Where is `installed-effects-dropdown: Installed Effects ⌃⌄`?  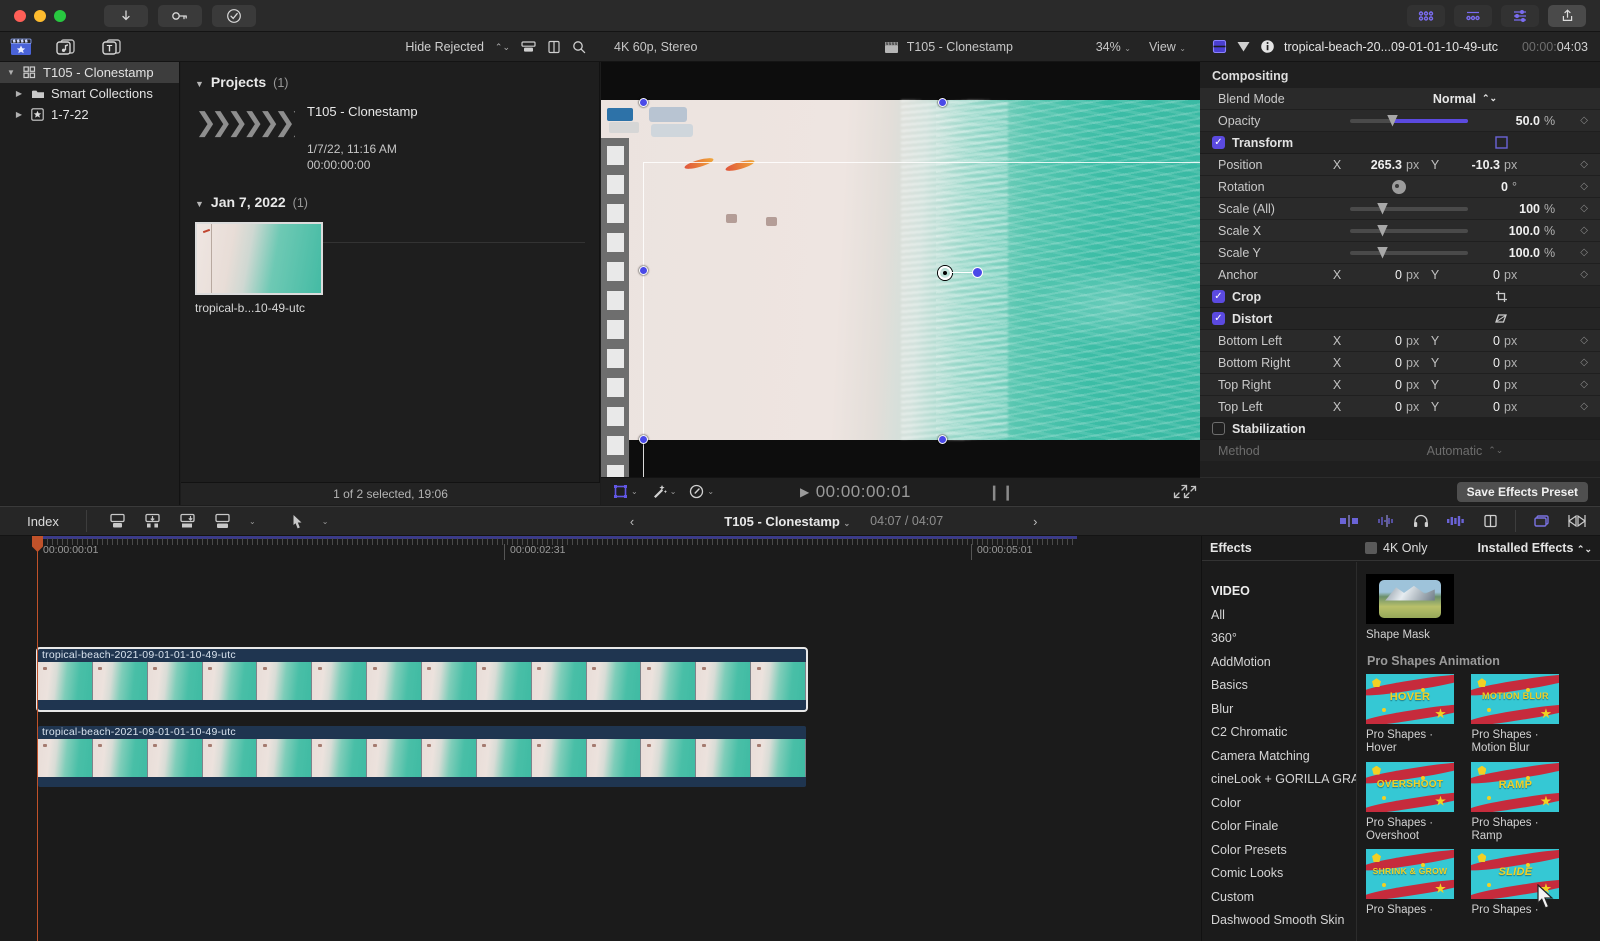
installed-effects-dropdown: Installed Effects ⌃⌄ is located at coordinates (1539, 548).